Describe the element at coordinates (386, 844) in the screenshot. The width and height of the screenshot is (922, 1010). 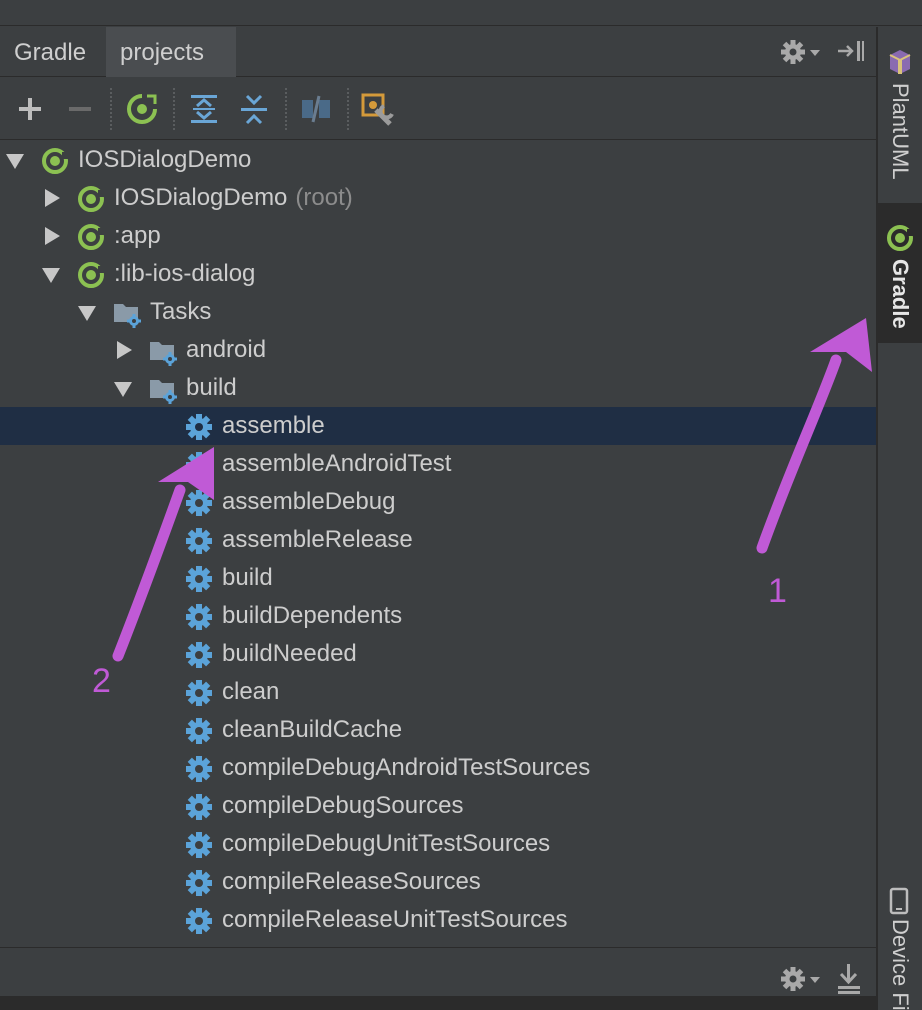
I see `tree-row-label: compileDebugUnitTestSources` at that location.